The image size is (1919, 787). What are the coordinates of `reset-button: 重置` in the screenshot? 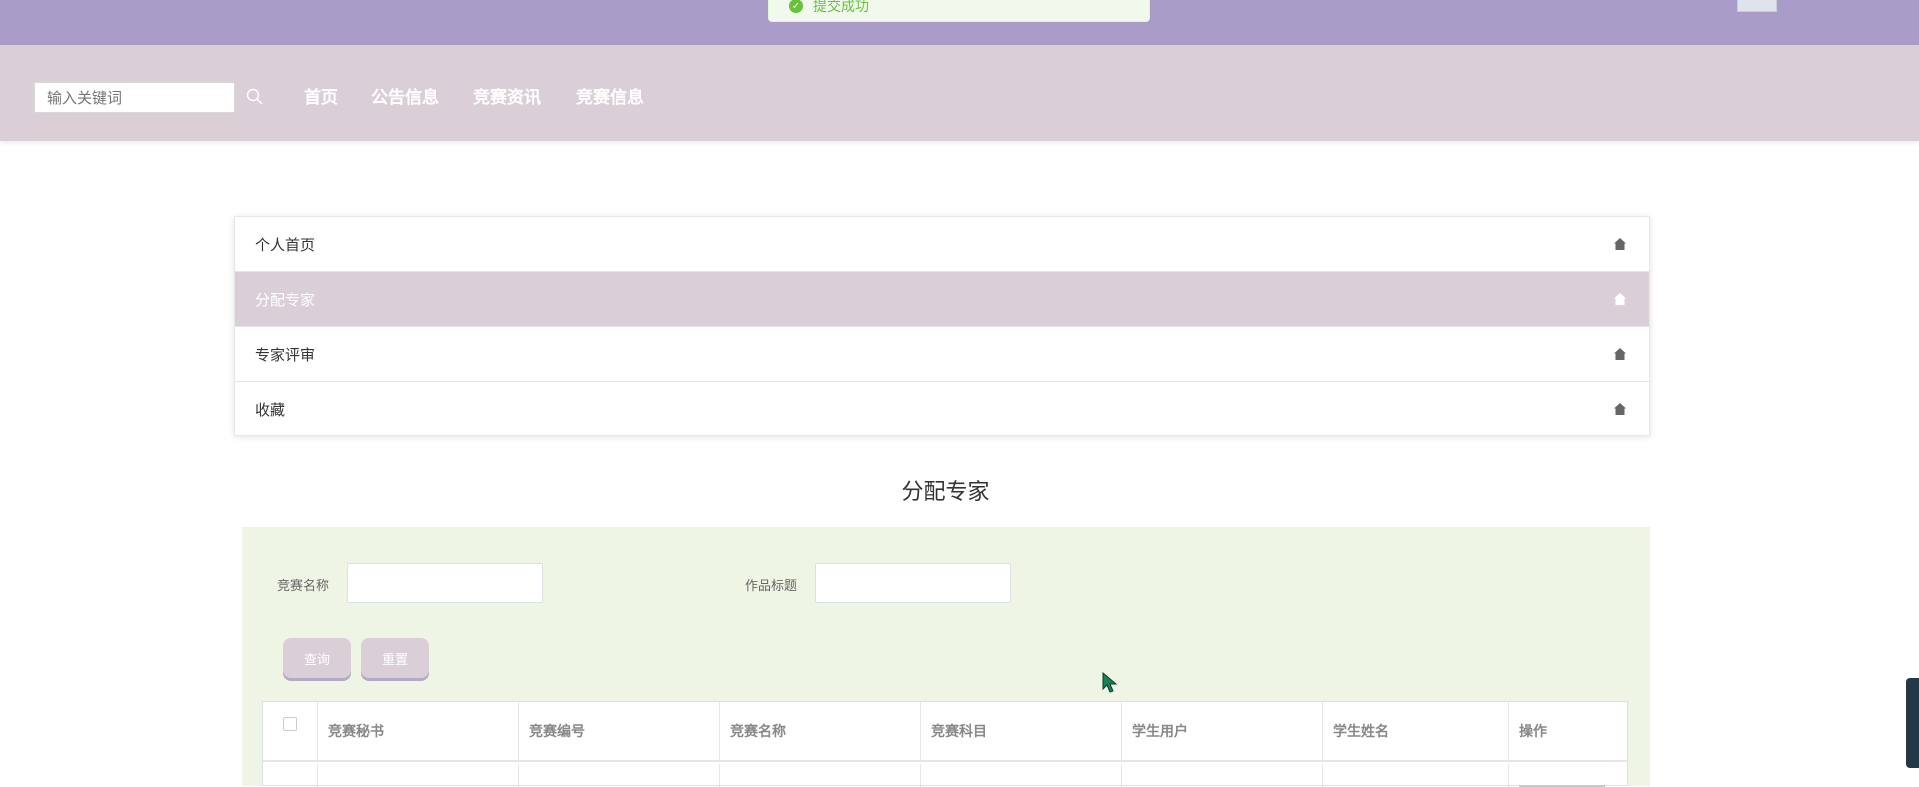 It's located at (395, 658).